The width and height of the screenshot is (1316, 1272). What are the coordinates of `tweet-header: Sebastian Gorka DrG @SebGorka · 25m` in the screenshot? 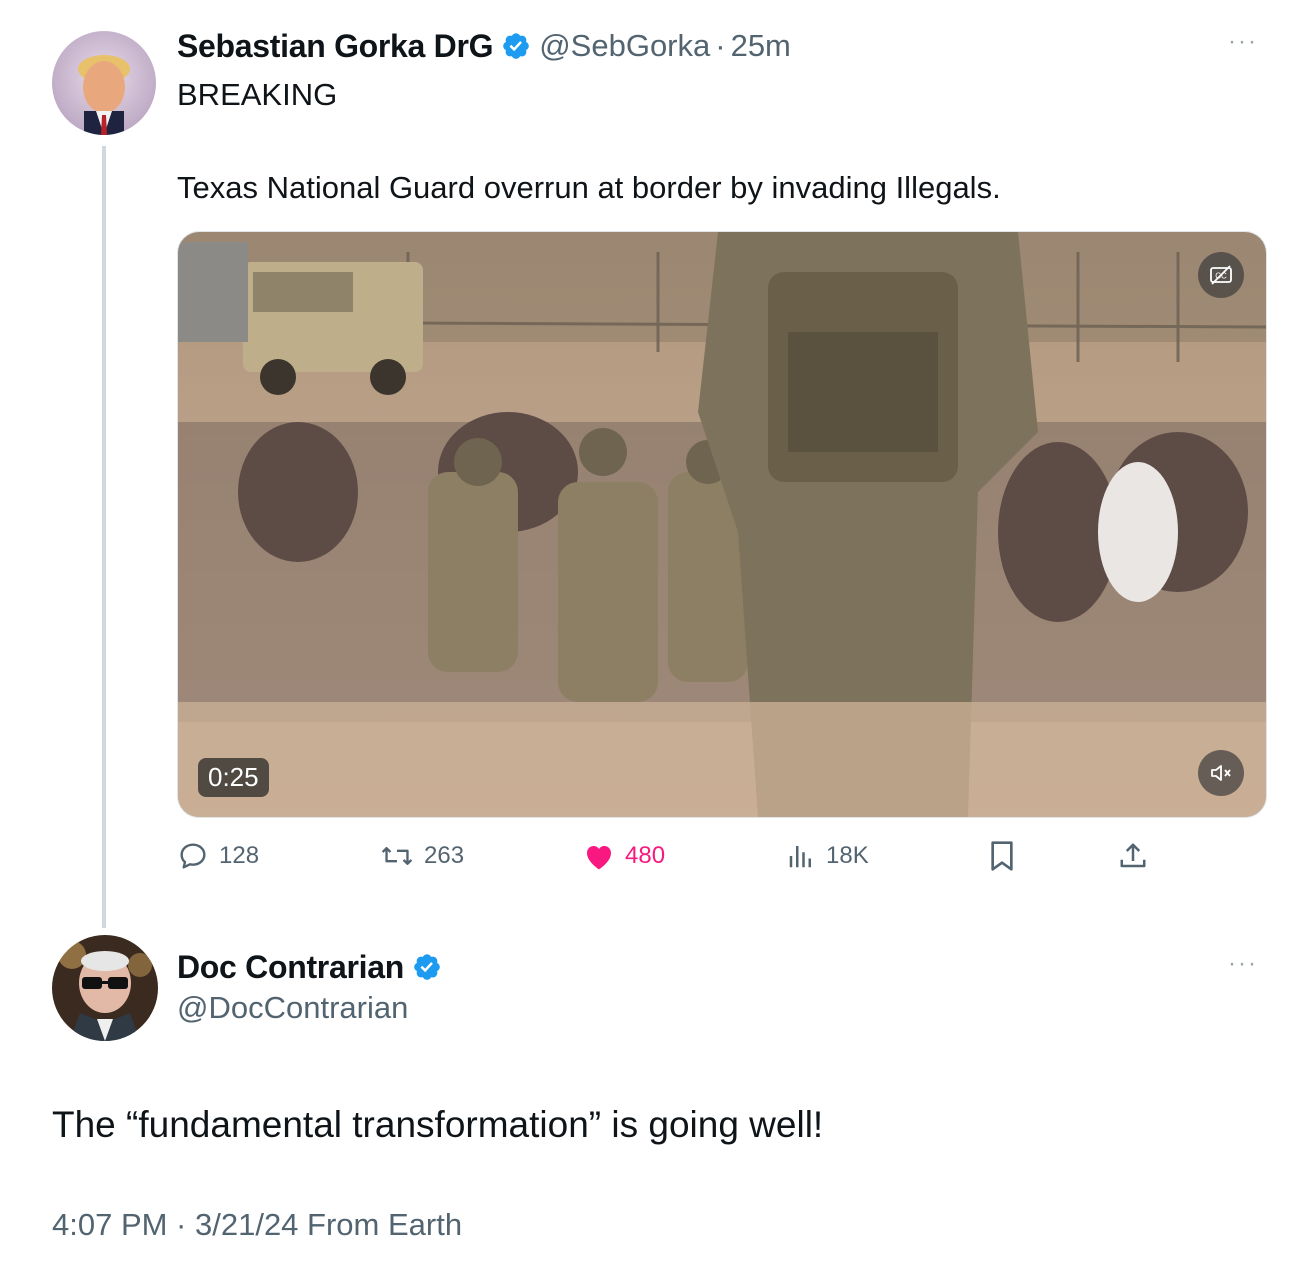 It's located at (484, 46).